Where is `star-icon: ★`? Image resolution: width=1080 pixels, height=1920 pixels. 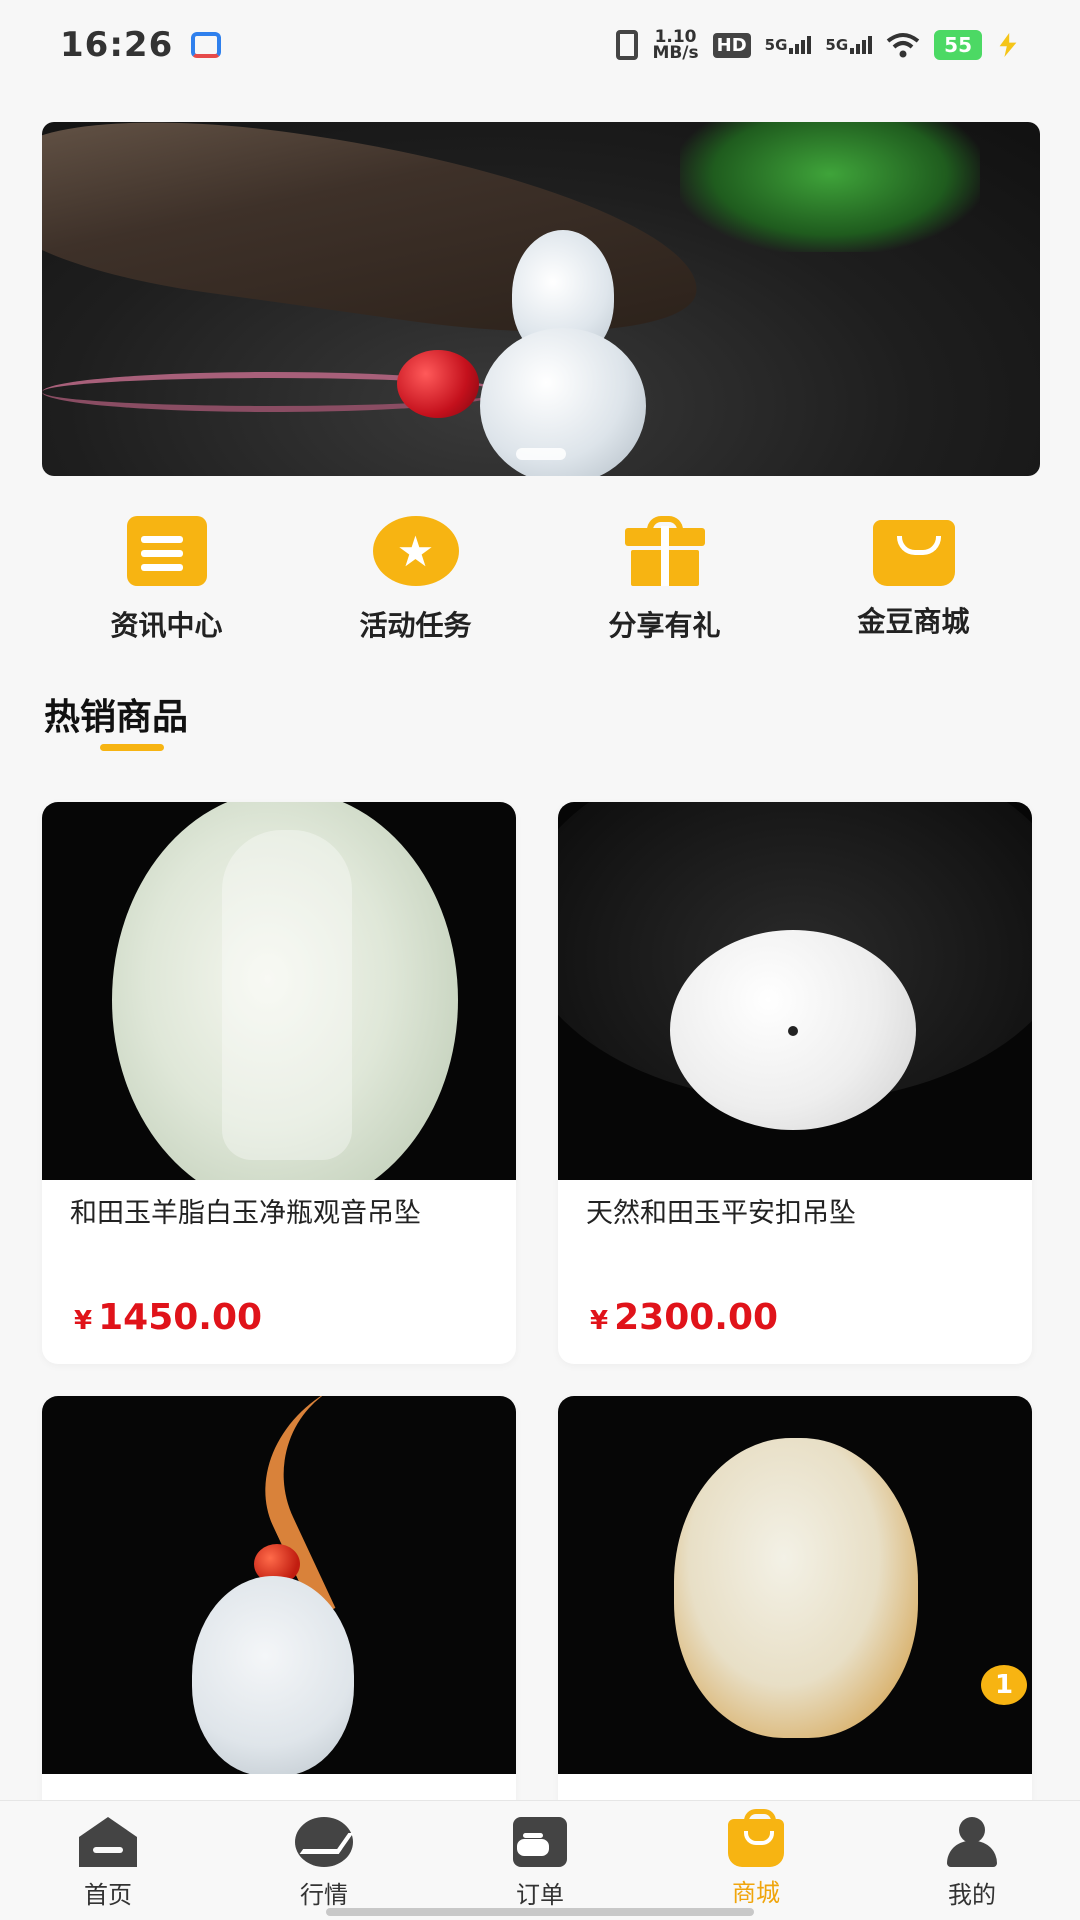 star-icon: ★ is located at coordinates (415, 551).